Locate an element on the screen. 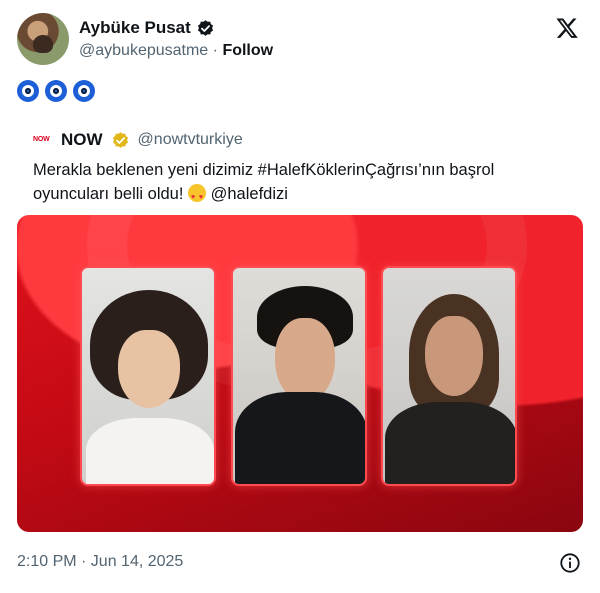  author-name: Aybüke Pusat is located at coordinates (135, 28).